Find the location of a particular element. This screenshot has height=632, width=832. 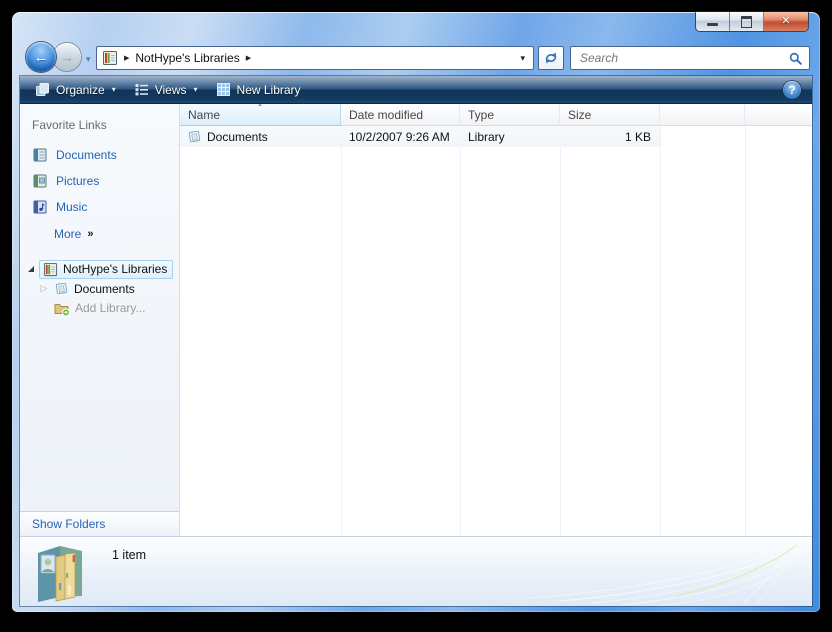

tree-root-label: NotHype's Libraries is located at coordinates (115, 269).